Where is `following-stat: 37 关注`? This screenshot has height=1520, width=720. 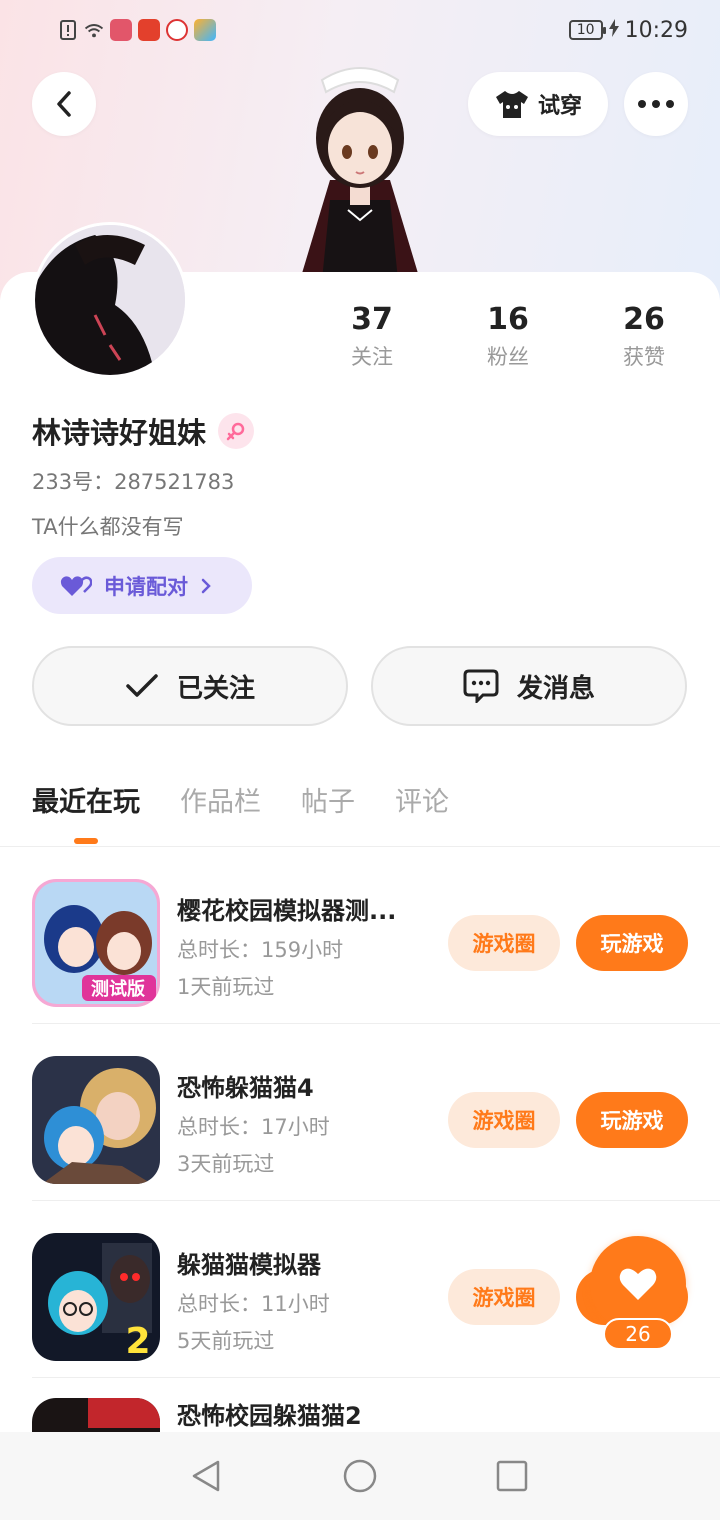 following-stat: 37 关注 is located at coordinates (372, 337).